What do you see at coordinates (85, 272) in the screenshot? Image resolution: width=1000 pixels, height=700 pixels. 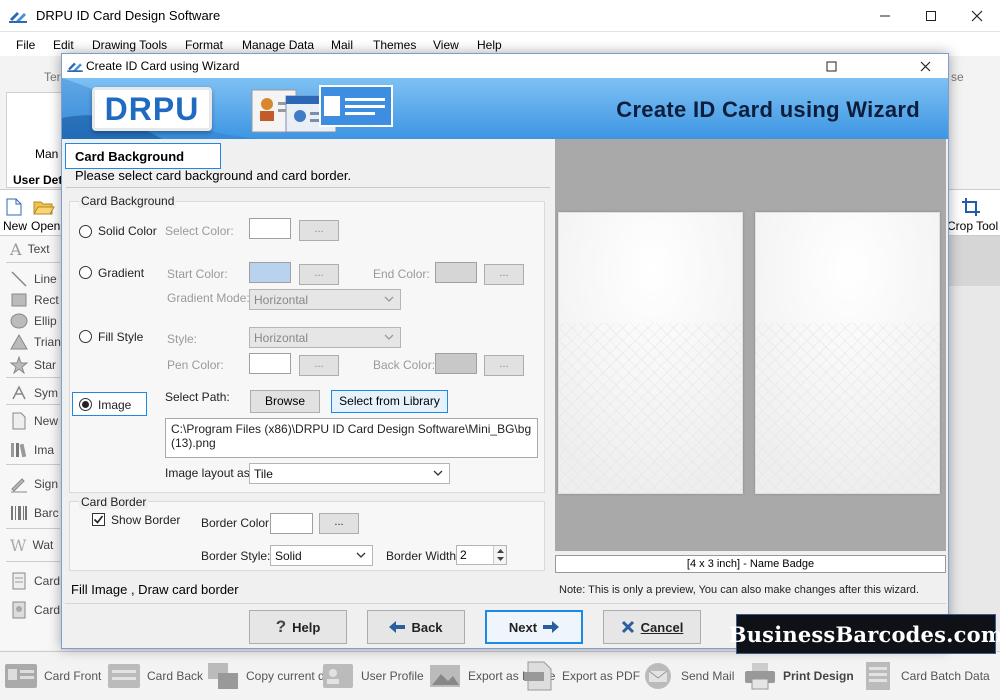 I see `gradient-radio` at bounding box center [85, 272].